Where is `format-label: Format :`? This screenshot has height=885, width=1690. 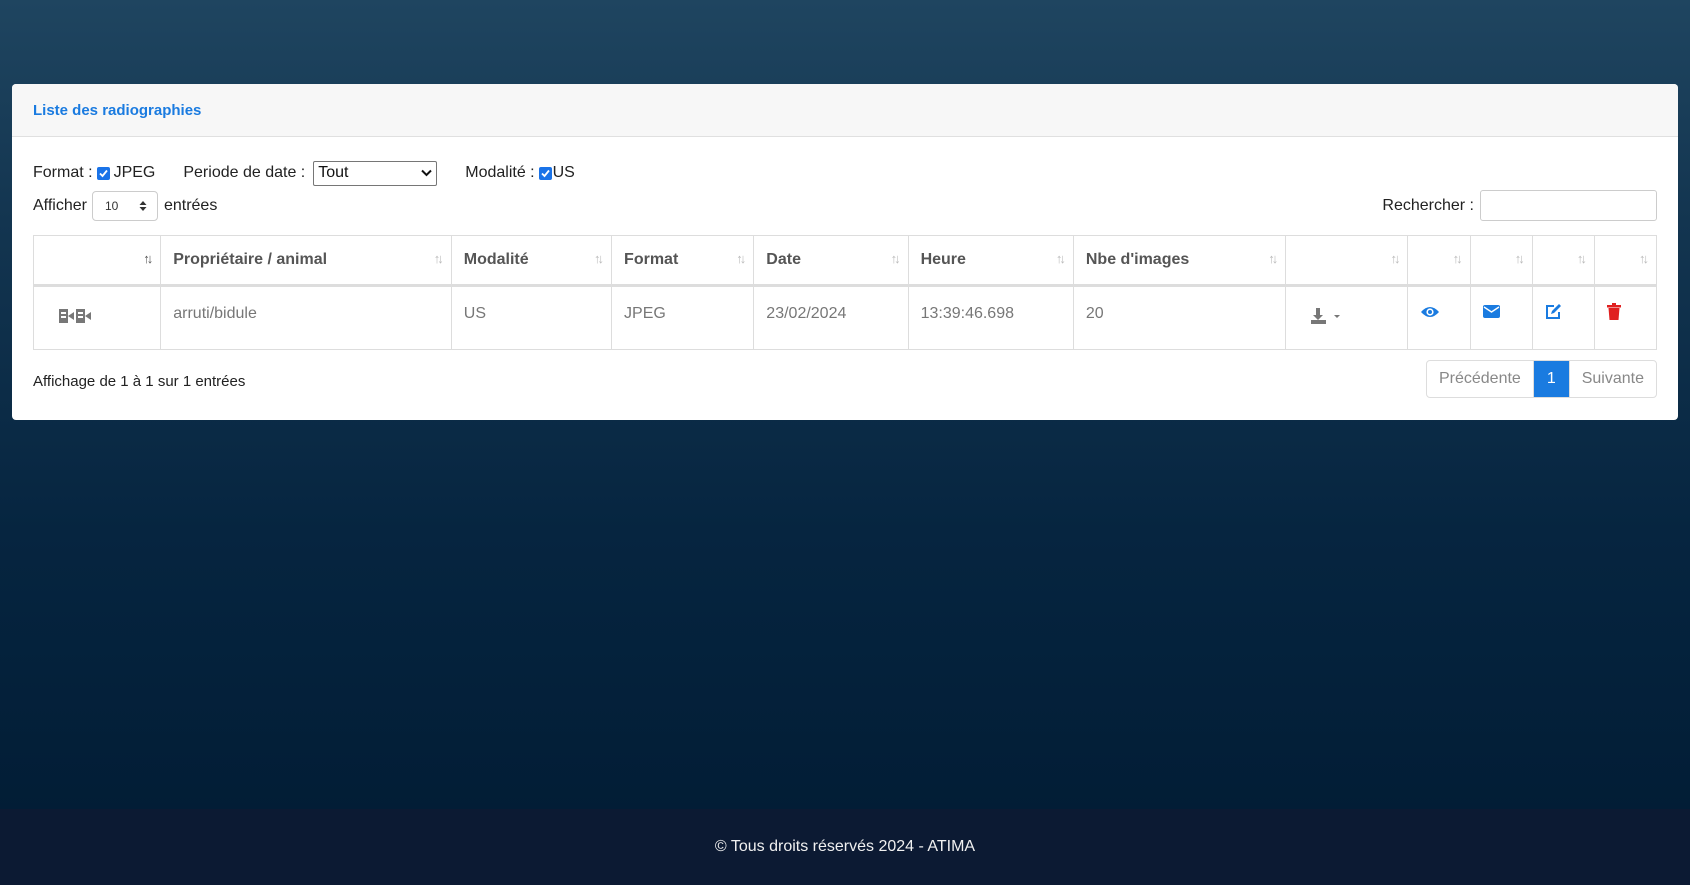
format-label: Format : is located at coordinates (63, 172).